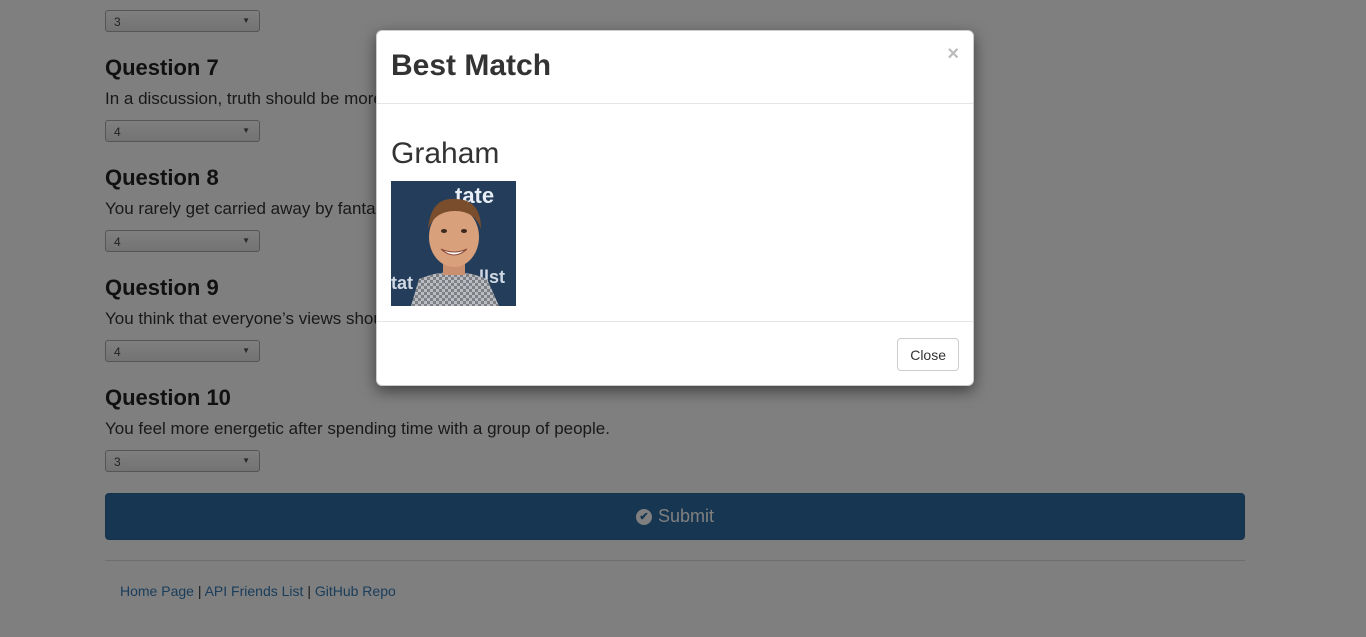 The image size is (1366, 637). What do you see at coordinates (471, 65) in the screenshot?
I see `modal-title: Best Match` at bounding box center [471, 65].